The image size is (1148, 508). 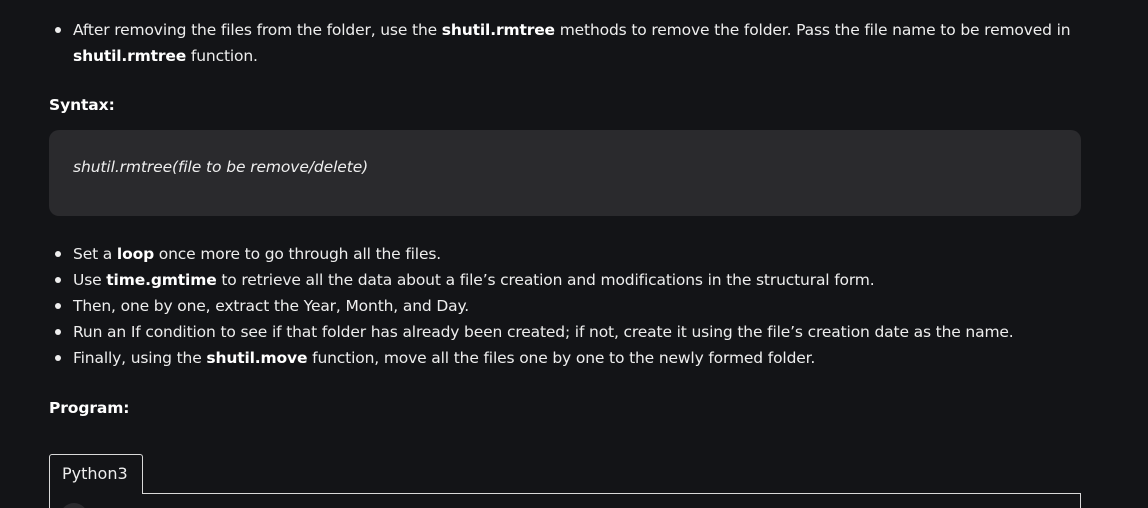 I want to click on code-panel-control-icon, so click(x=74, y=505).